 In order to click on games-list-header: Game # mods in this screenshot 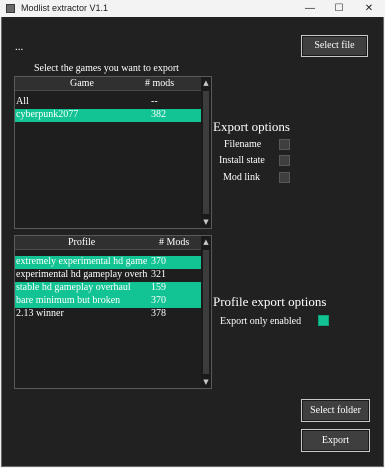, I will do `click(108, 84)`.